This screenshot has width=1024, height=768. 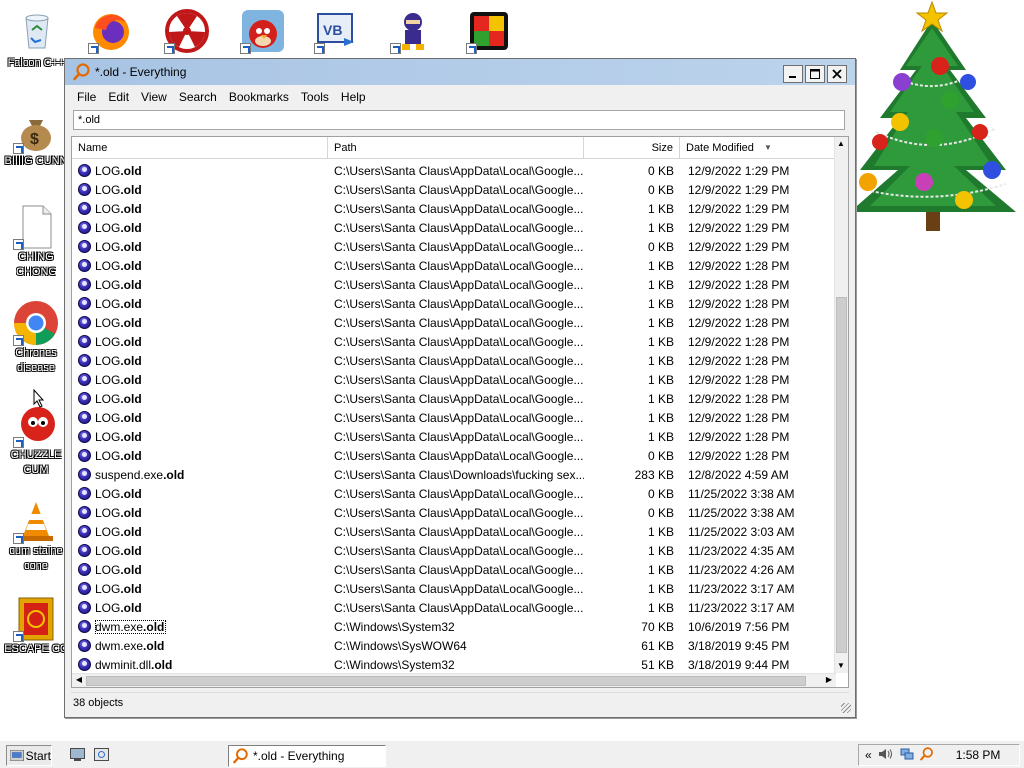 I want to click on desktop-icon-chuzzle-cum: CHUZZLE CUM, so click(x=36, y=440).